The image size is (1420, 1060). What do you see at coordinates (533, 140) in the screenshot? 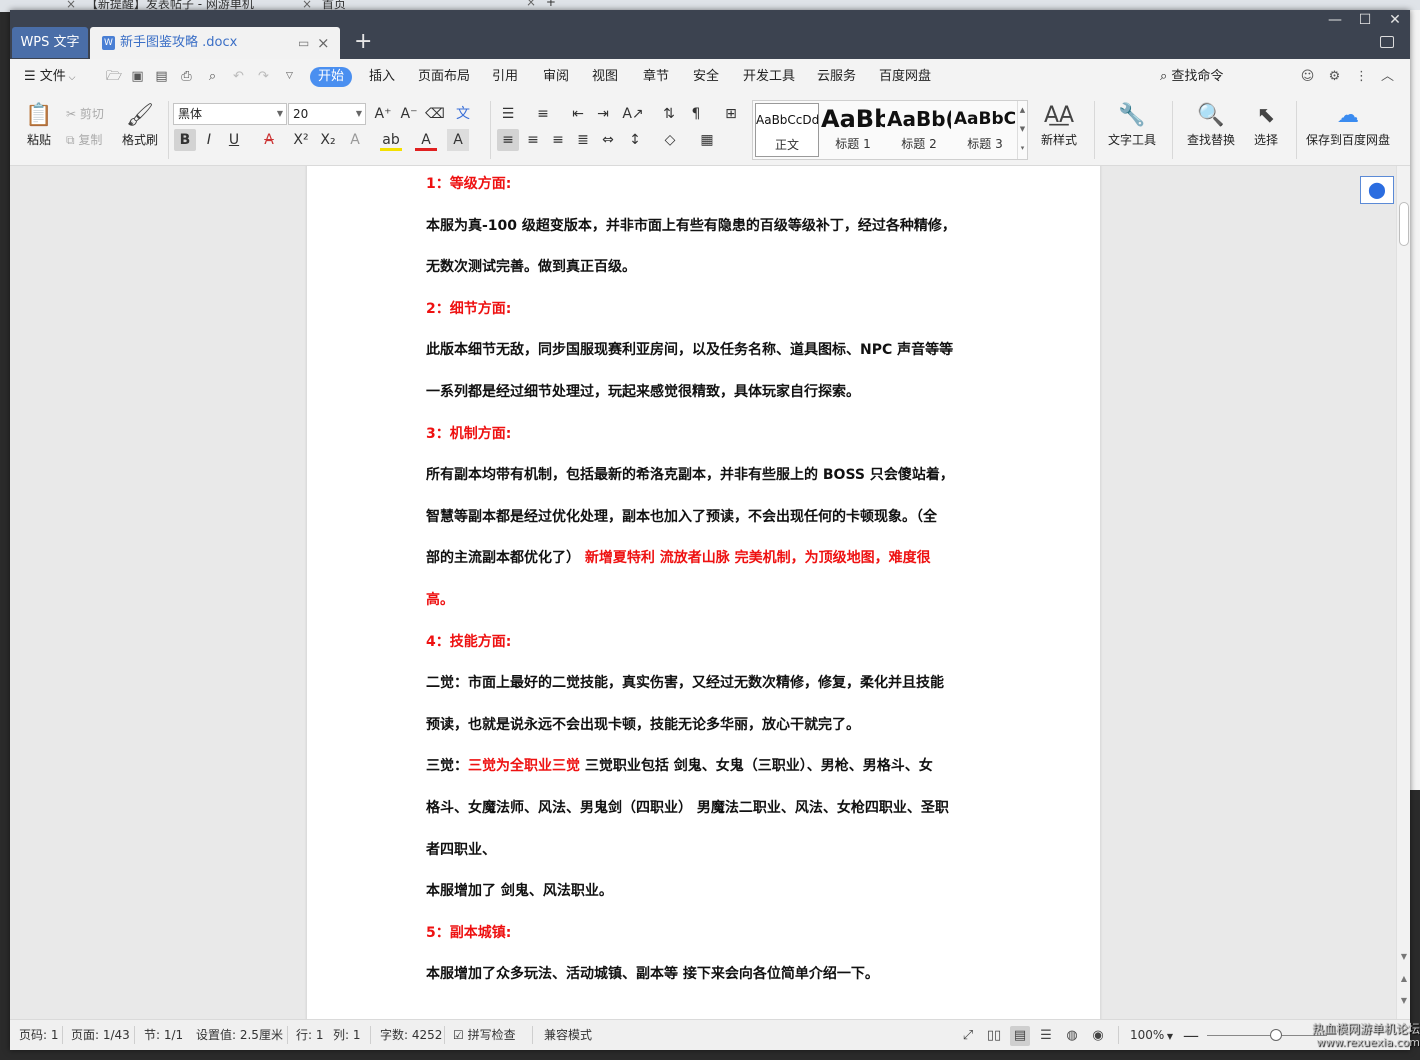
I see `align-center-icon: ≡` at bounding box center [533, 140].